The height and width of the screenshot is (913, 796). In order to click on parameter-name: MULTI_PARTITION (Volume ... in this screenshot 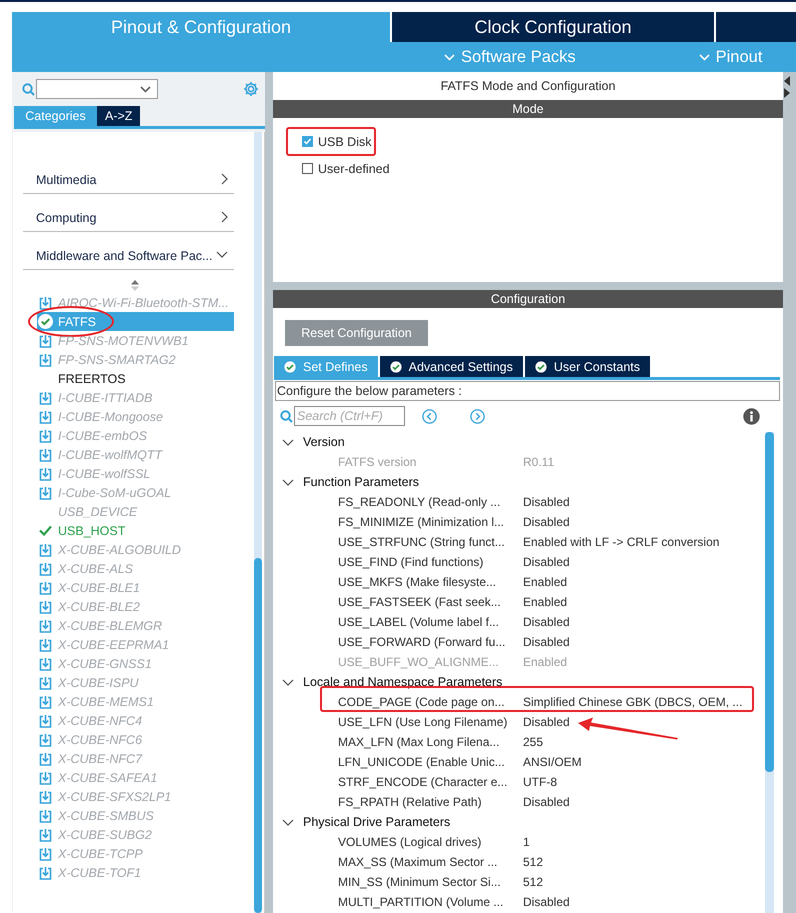, I will do `click(430, 902)`.